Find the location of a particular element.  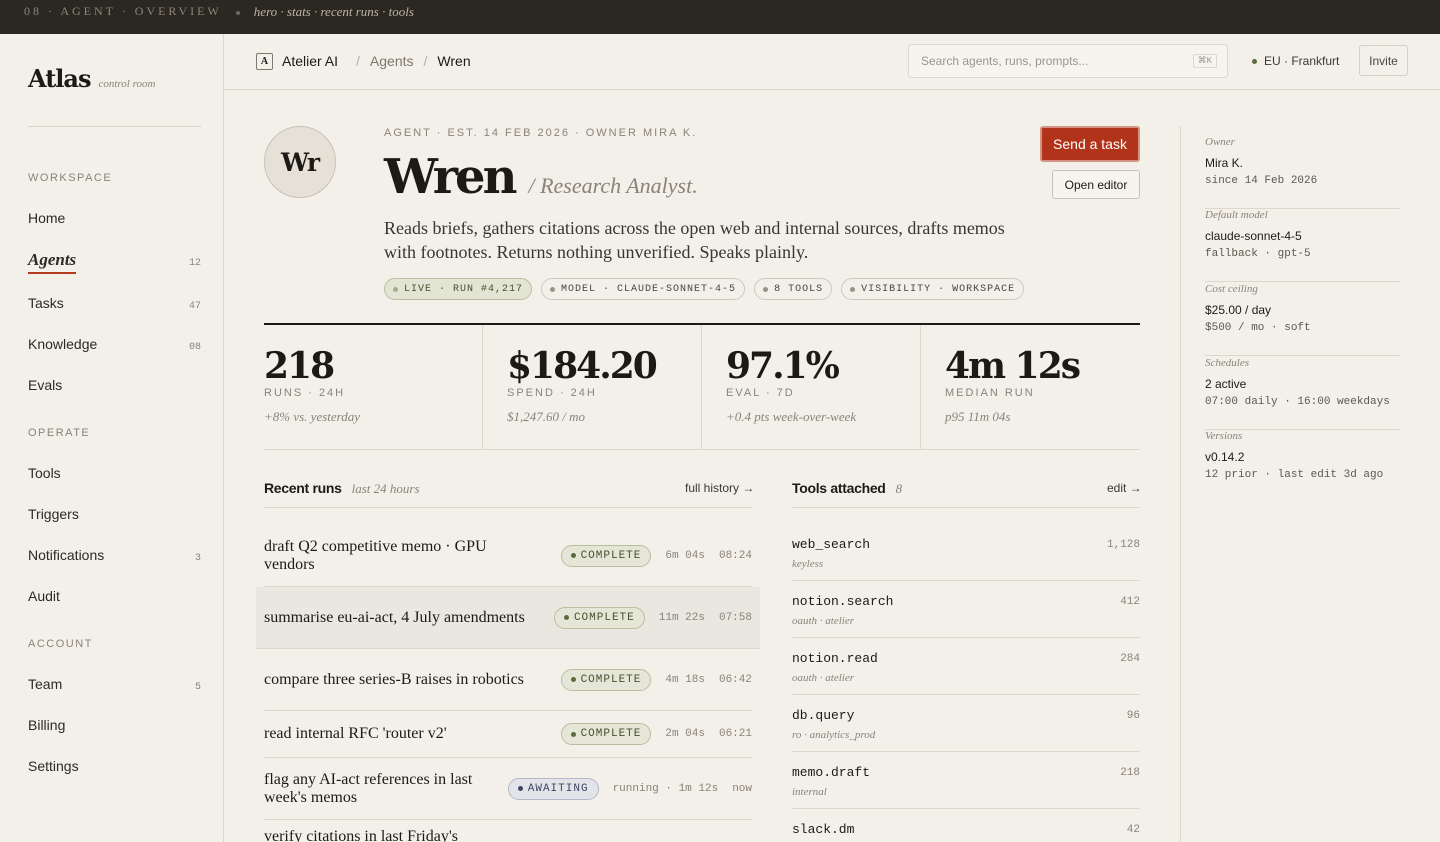

sidebar-item-triggers: Triggers is located at coordinates (114, 514).